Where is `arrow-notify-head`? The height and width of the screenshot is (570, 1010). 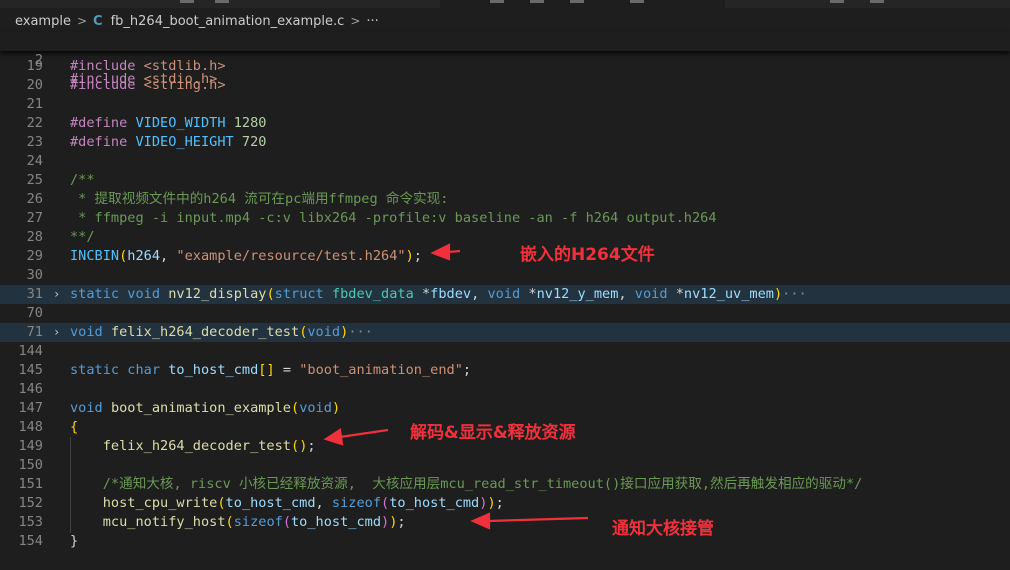 arrow-notify-head is located at coordinates (480, 521).